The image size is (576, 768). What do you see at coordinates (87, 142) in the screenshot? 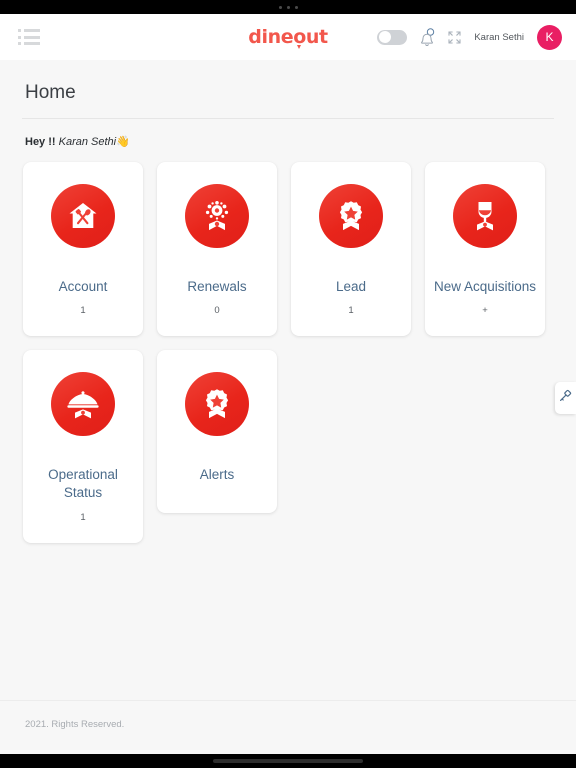
I see `greeting-name: Karan Sethi` at bounding box center [87, 142].